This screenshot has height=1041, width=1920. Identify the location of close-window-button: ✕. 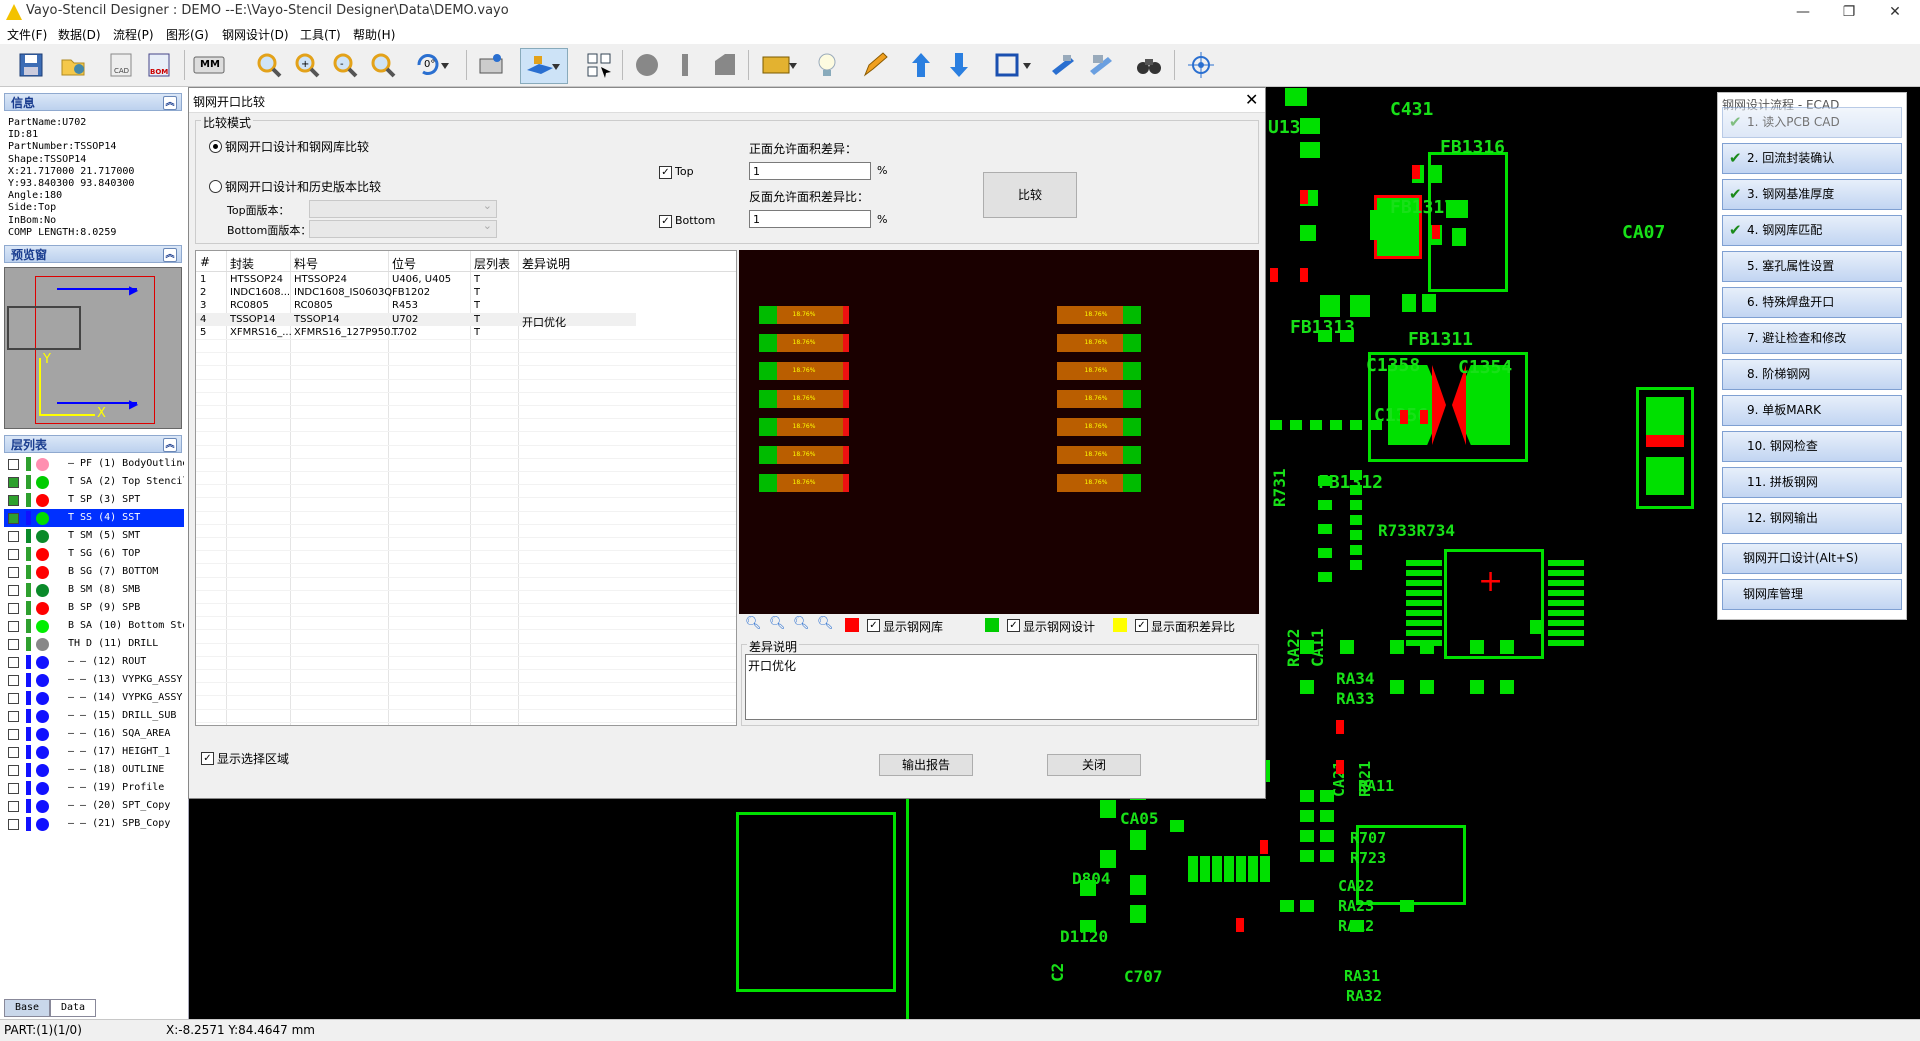
(1895, 12).